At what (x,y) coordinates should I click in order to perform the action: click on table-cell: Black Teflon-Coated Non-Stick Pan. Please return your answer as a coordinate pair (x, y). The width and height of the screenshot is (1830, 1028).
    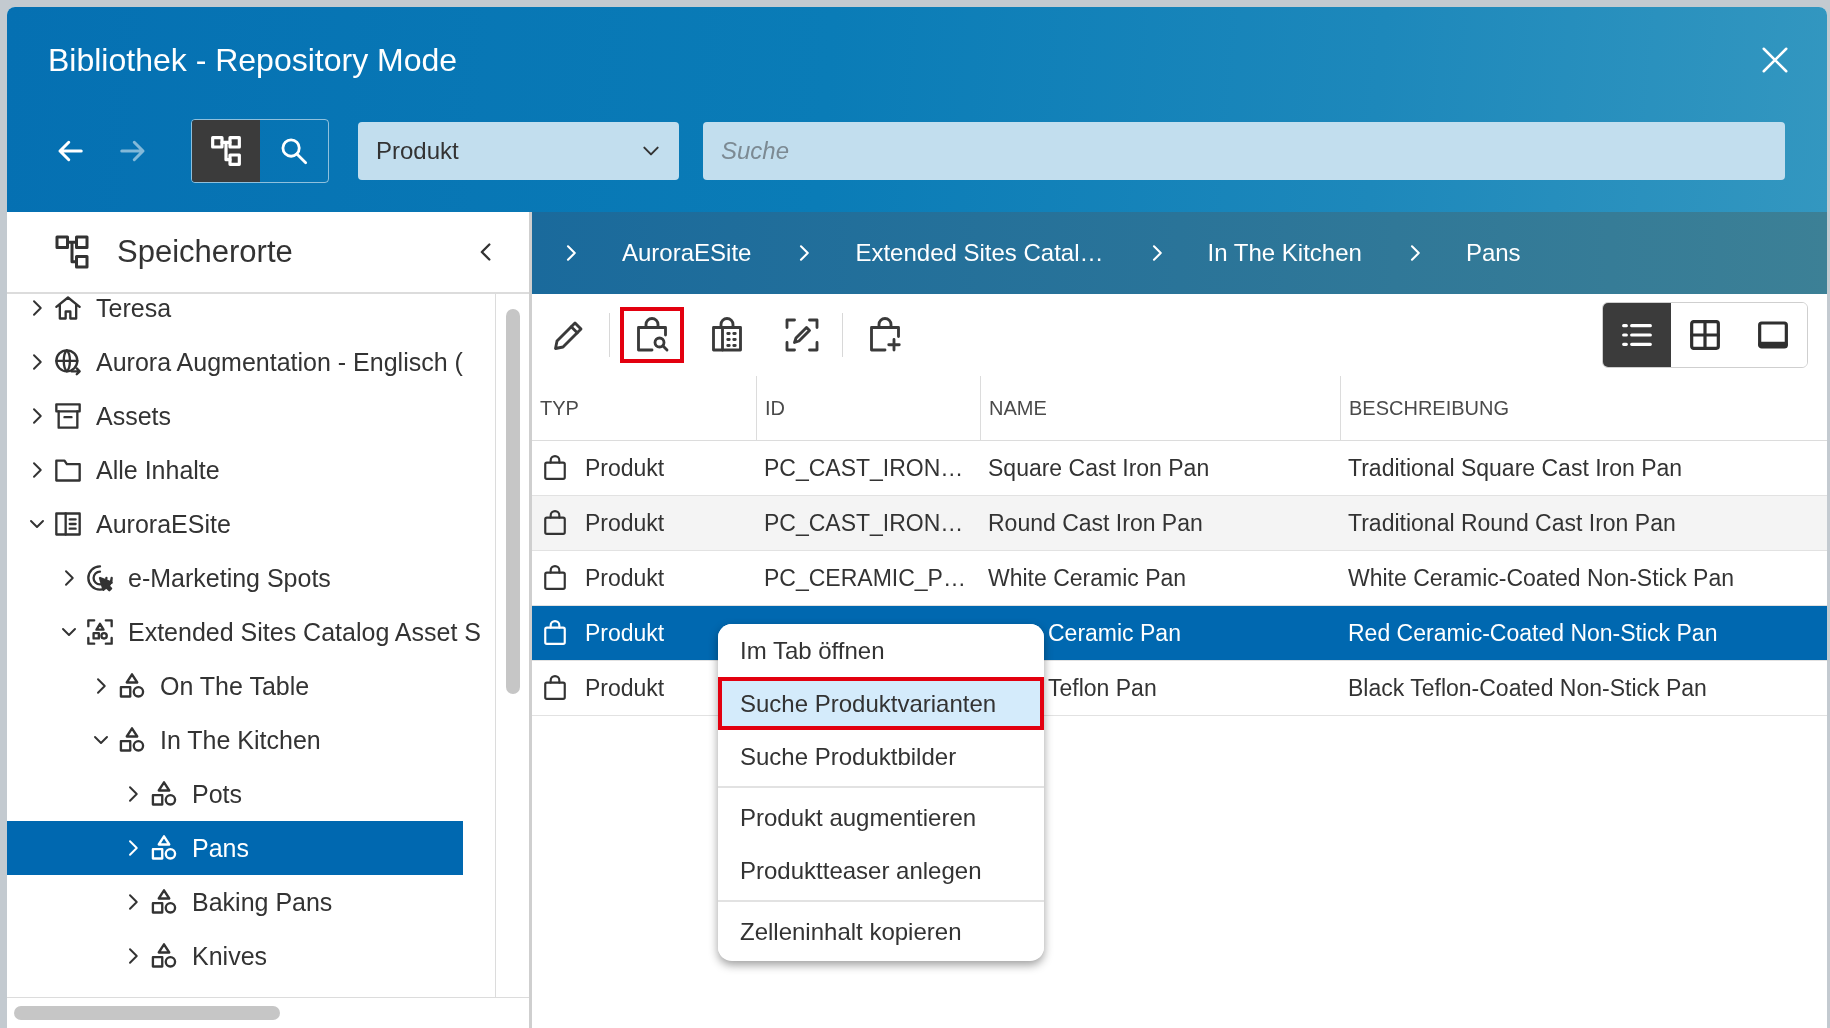
    Looking at the image, I should click on (1527, 688).